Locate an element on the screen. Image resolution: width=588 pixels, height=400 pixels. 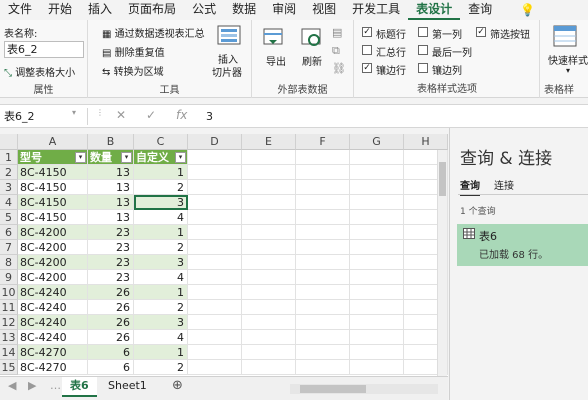
table-row-cell: 4 is located at coordinates (161, 277).